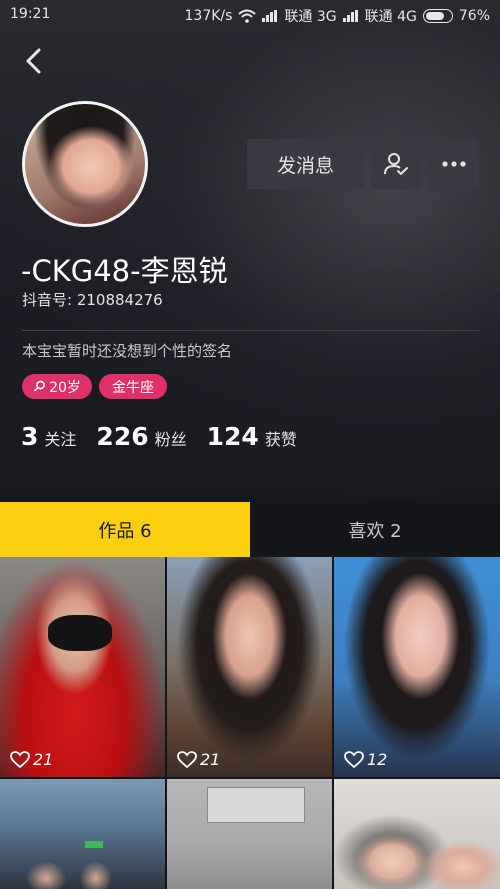 This screenshot has height=889, width=500. What do you see at coordinates (390, 17) in the screenshot?
I see `carrier-2: 联通 4G` at bounding box center [390, 17].